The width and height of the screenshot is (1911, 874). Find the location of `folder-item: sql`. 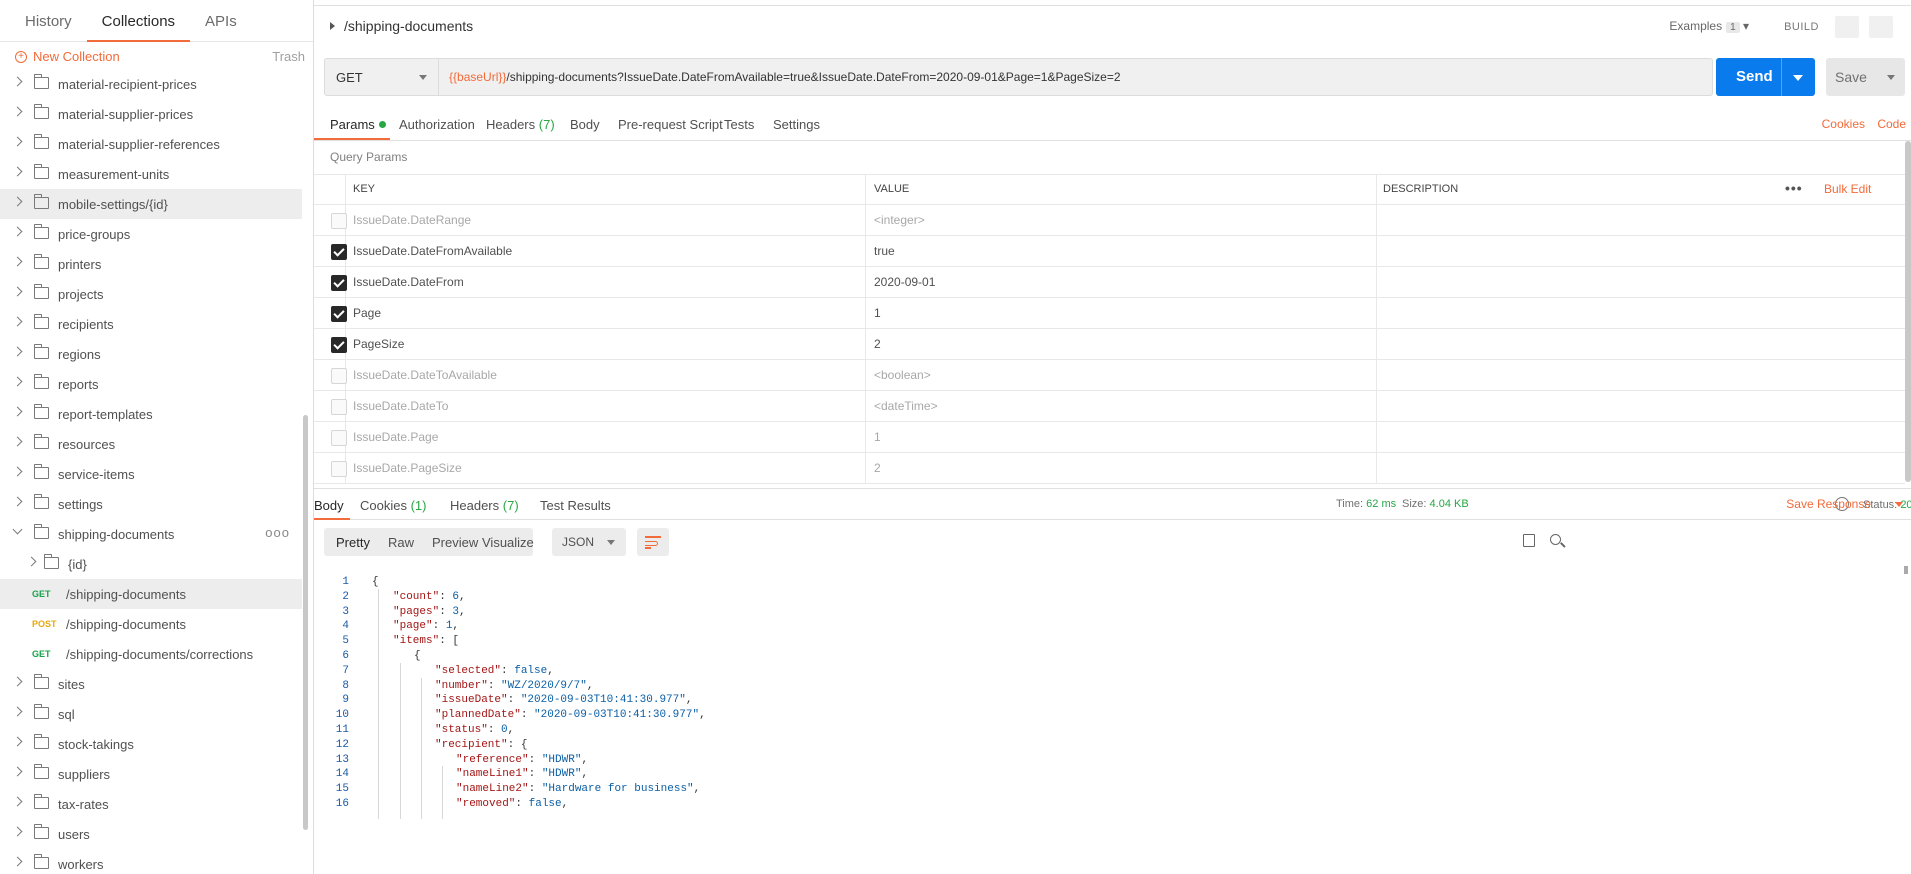

folder-item: sql is located at coordinates (151, 714).